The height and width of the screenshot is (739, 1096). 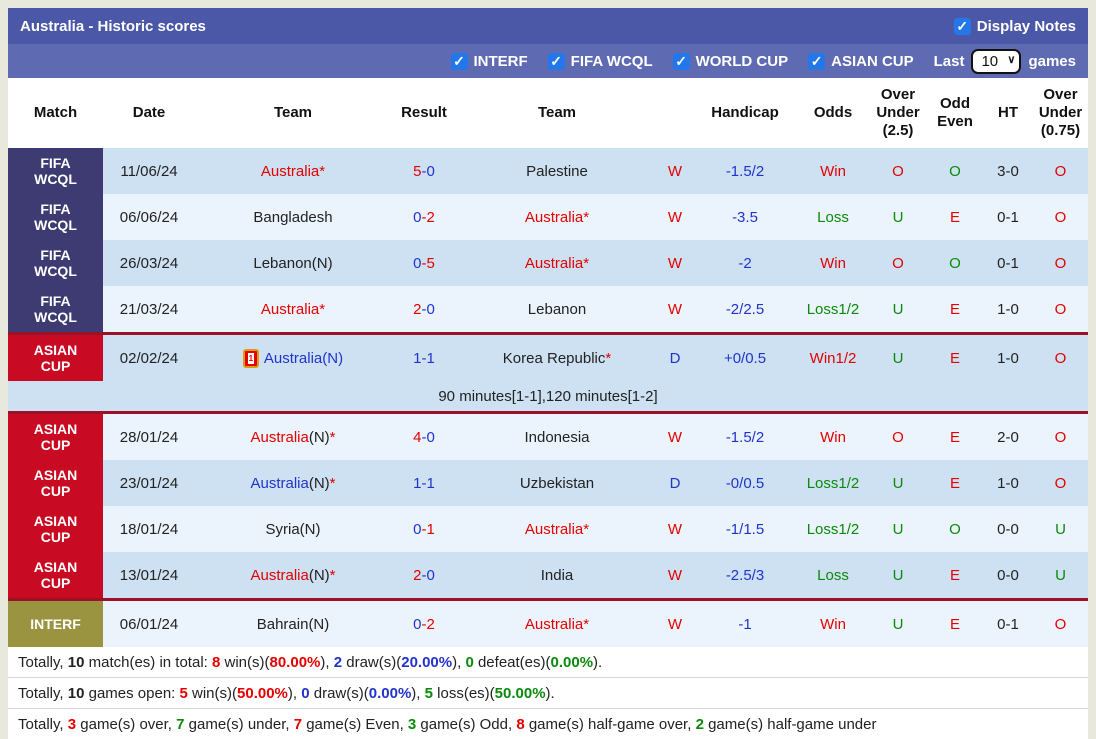 What do you see at coordinates (250, 358) in the screenshot?
I see `red-card-icon: 1` at bounding box center [250, 358].